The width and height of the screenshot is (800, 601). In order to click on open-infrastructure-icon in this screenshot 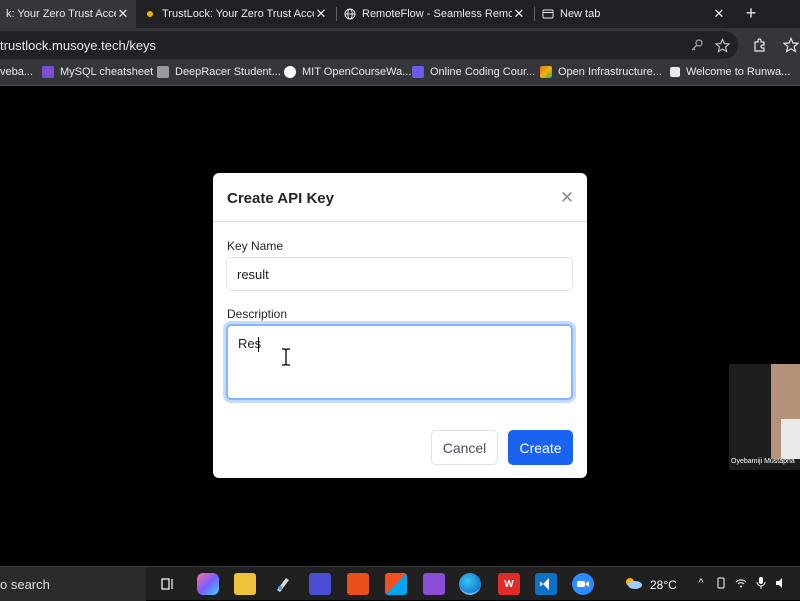, I will do `click(546, 72)`.